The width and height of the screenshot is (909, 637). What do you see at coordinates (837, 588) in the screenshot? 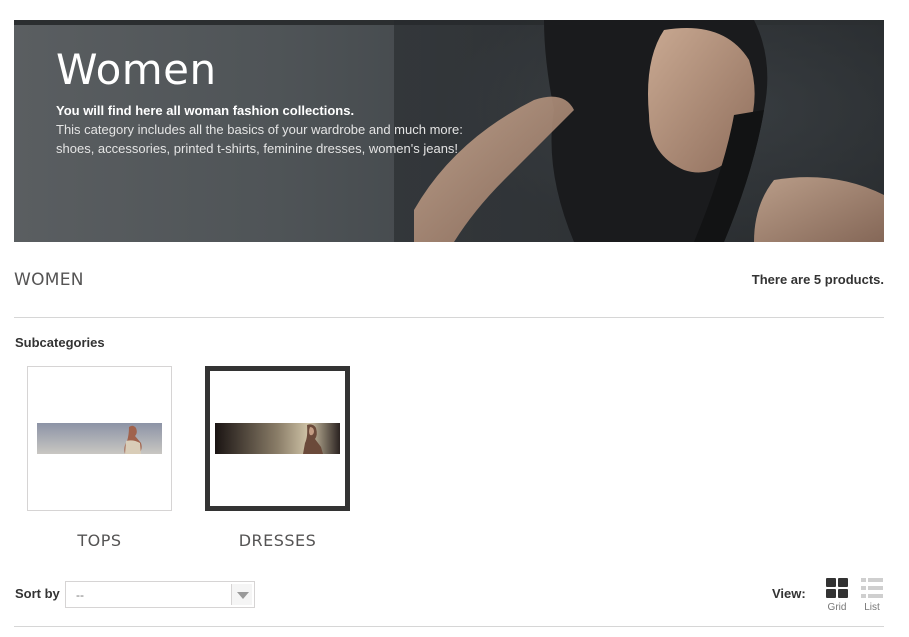
I see `grid-icon` at bounding box center [837, 588].